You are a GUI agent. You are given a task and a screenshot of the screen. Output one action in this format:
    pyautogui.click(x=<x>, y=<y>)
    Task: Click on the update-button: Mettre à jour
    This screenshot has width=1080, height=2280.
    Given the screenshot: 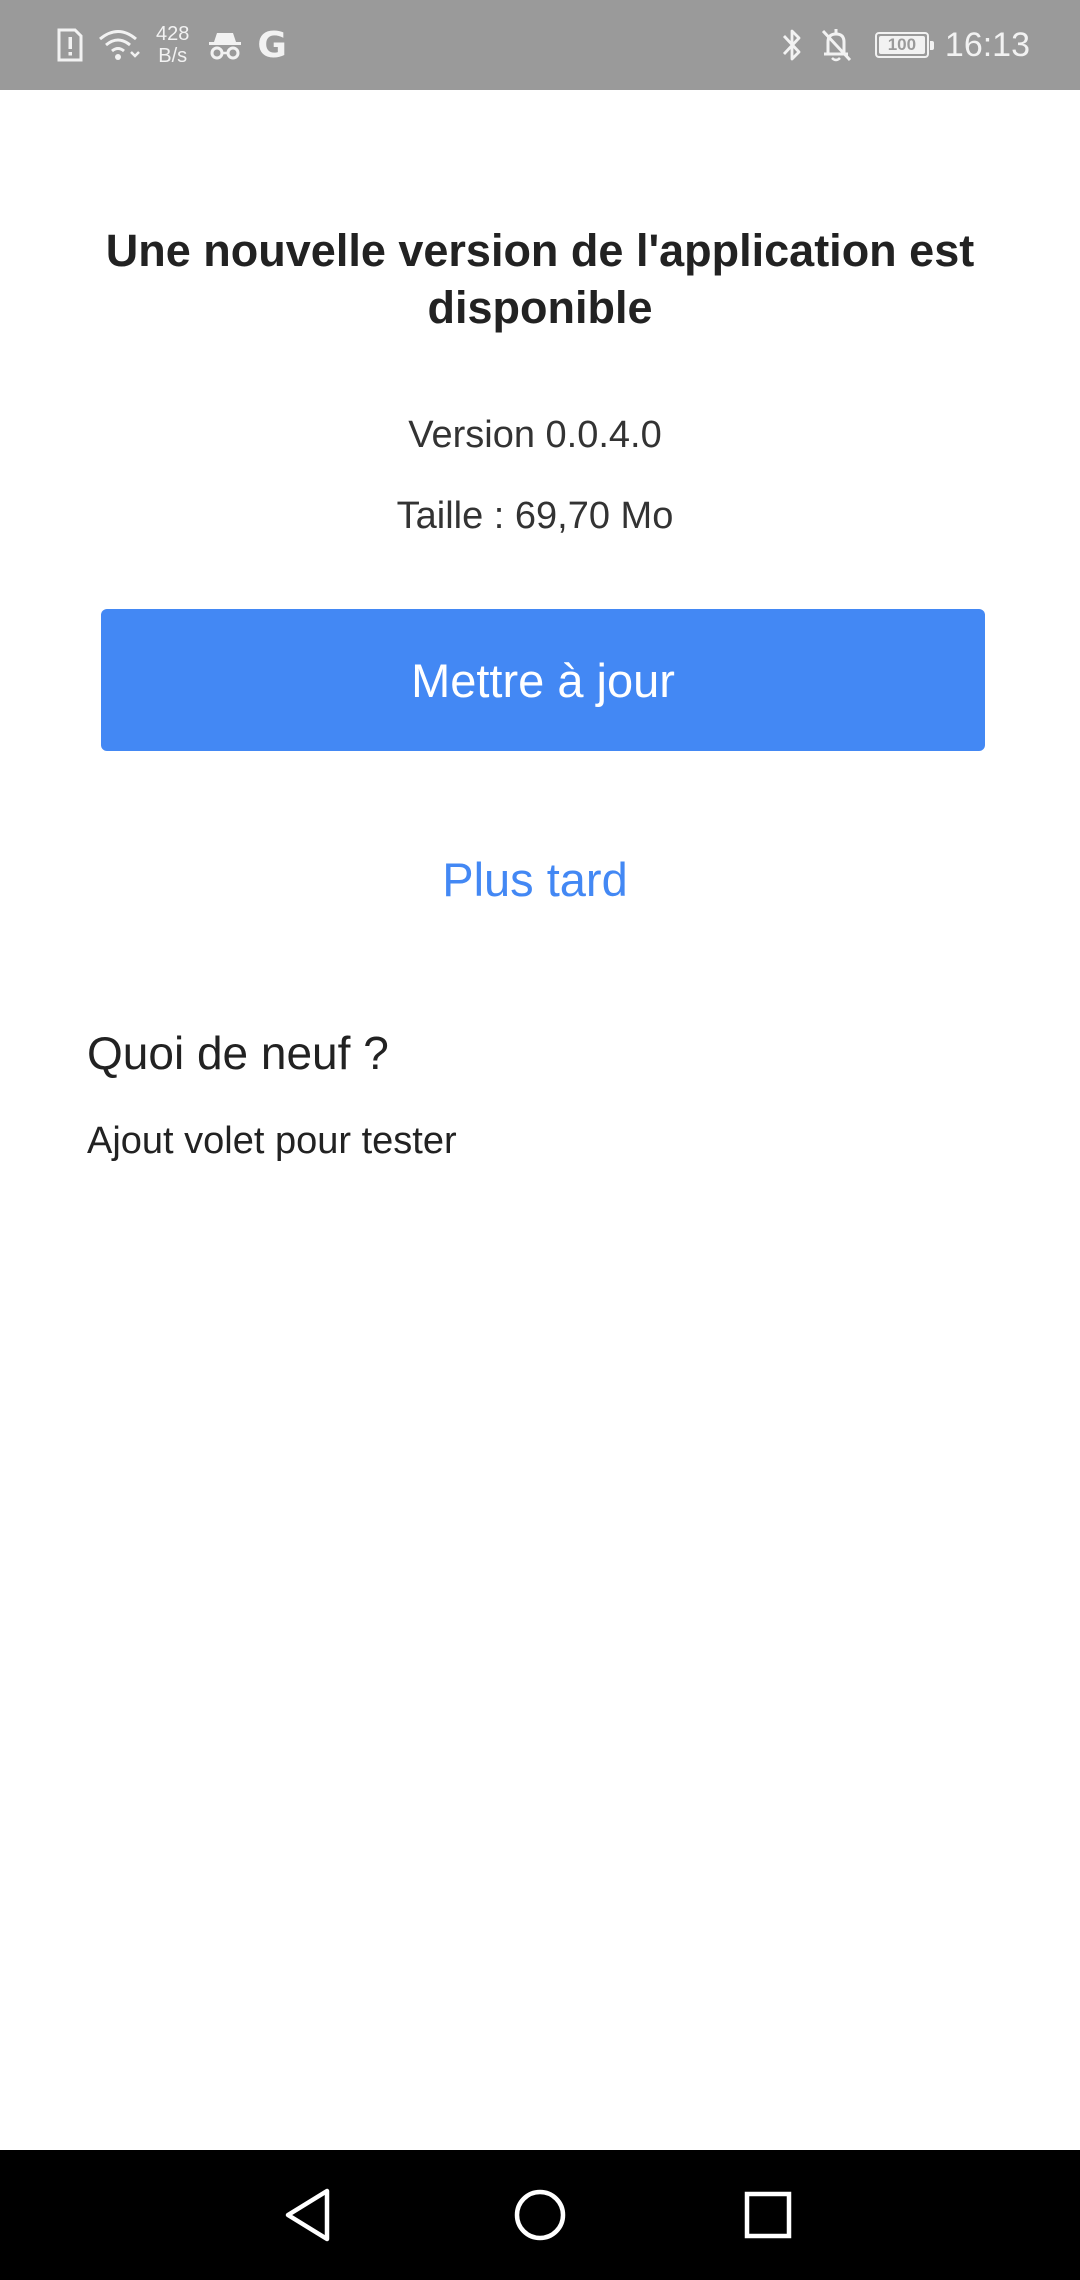 What is the action you would take?
    pyautogui.click(x=543, y=680)
    